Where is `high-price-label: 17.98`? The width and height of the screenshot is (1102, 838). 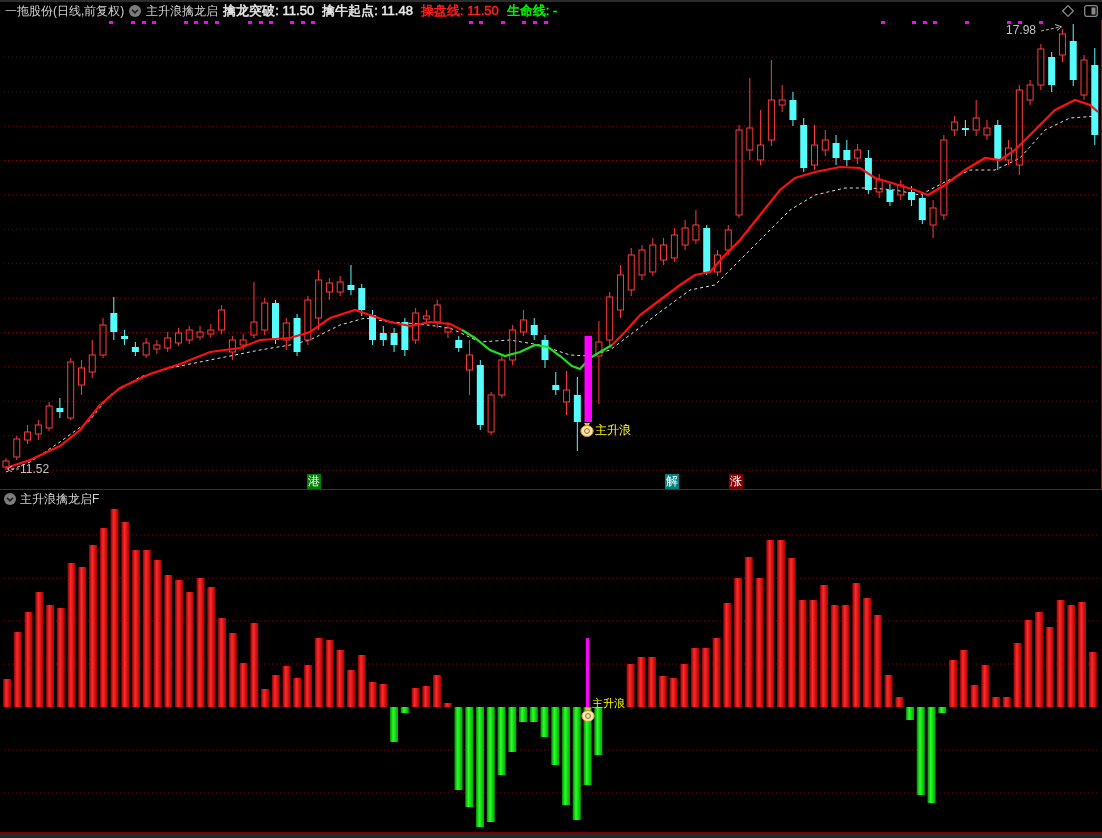 high-price-label: 17.98 is located at coordinates (1021, 30).